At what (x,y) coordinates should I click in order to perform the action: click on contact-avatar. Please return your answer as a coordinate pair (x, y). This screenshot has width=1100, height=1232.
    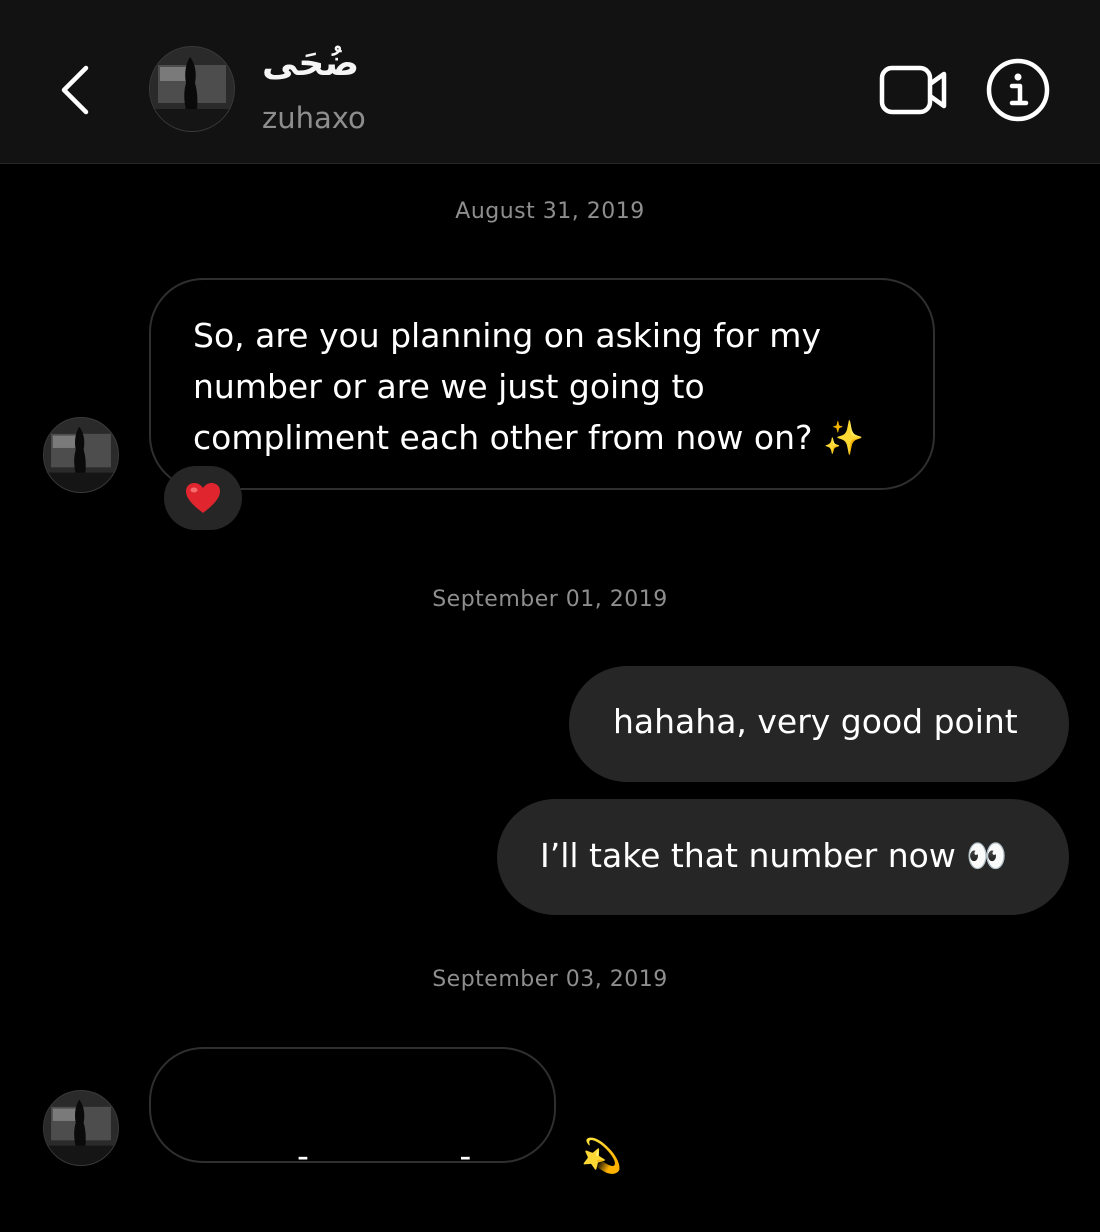
    Looking at the image, I should click on (192, 89).